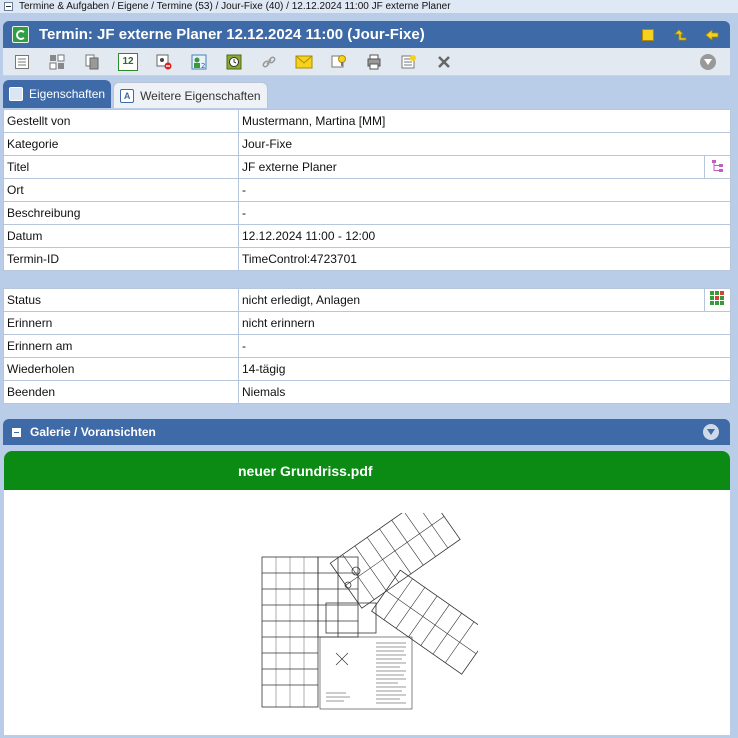  What do you see at coordinates (121, 213) in the screenshot?
I see `property-key: Beschreibung` at bounding box center [121, 213].